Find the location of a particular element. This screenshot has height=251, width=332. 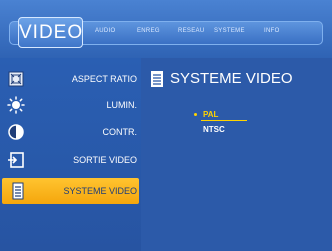

sidebar-item-label: SYSTEME VIDEO is located at coordinates (100, 191).